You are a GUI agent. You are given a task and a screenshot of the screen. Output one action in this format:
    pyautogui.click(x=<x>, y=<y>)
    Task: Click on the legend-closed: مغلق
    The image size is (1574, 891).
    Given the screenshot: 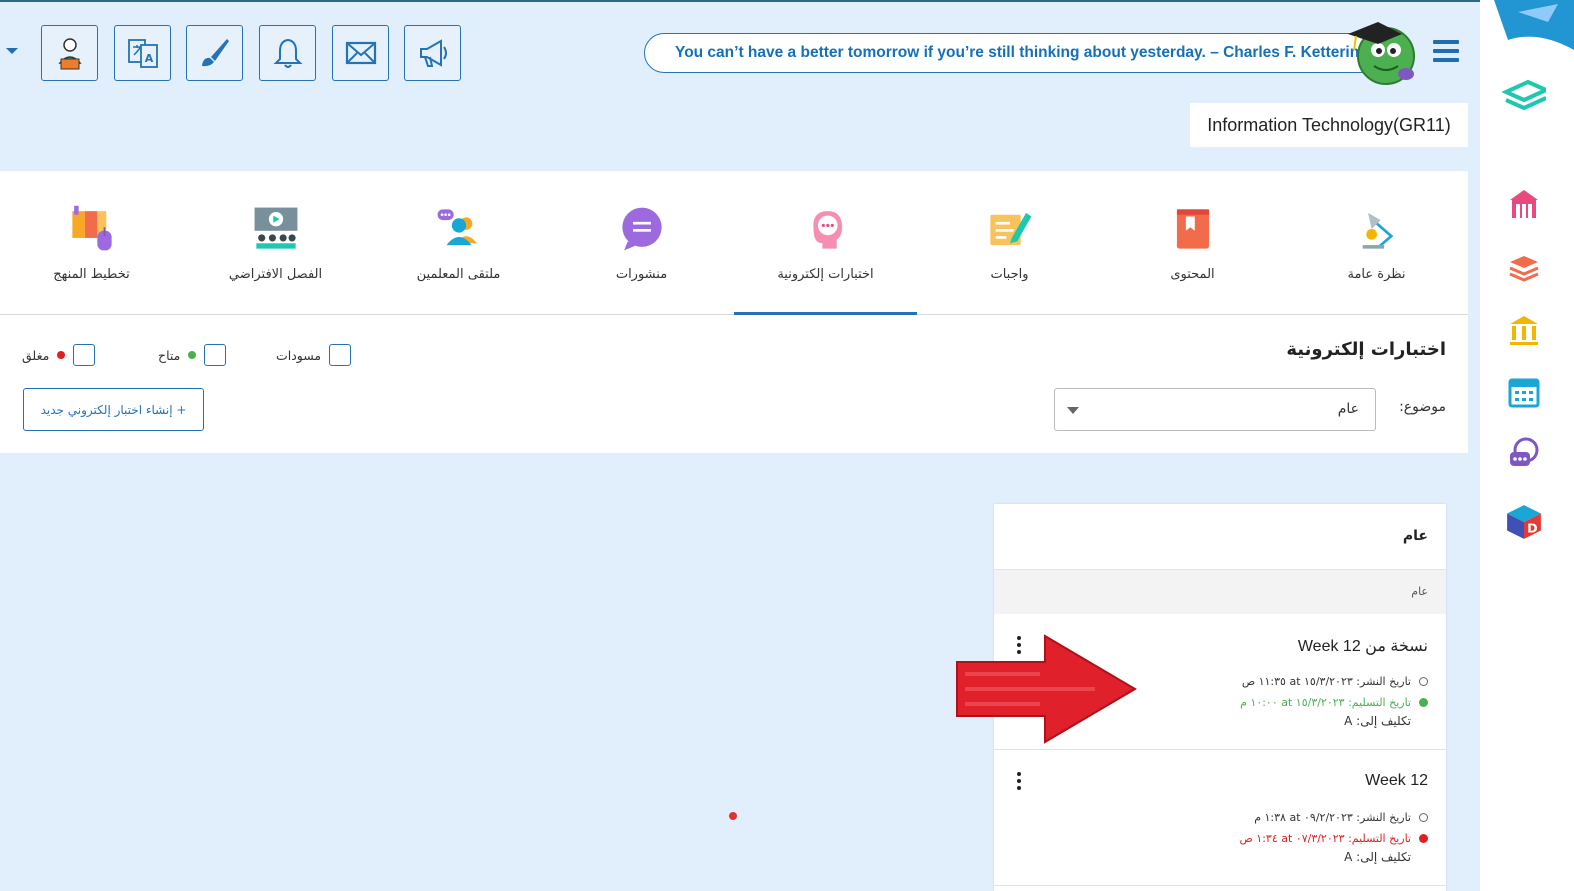 What is the action you would take?
    pyautogui.click(x=59, y=355)
    